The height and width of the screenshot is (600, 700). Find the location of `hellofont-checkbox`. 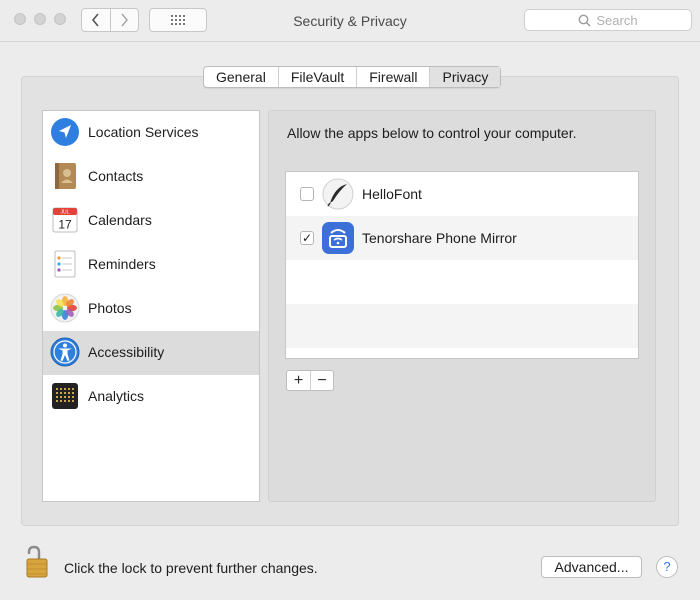

hellofont-checkbox is located at coordinates (307, 194).